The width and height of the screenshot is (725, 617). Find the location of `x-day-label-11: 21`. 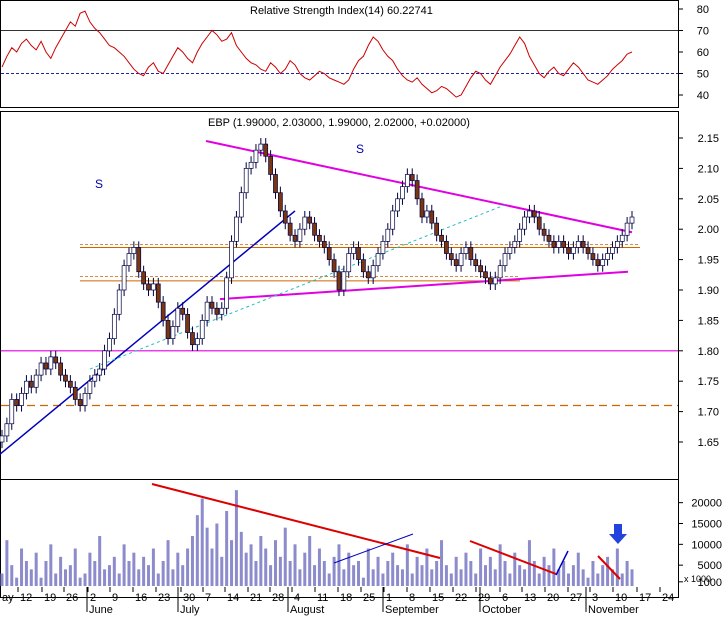

x-day-label-11: 21 is located at coordinates (256, 598).